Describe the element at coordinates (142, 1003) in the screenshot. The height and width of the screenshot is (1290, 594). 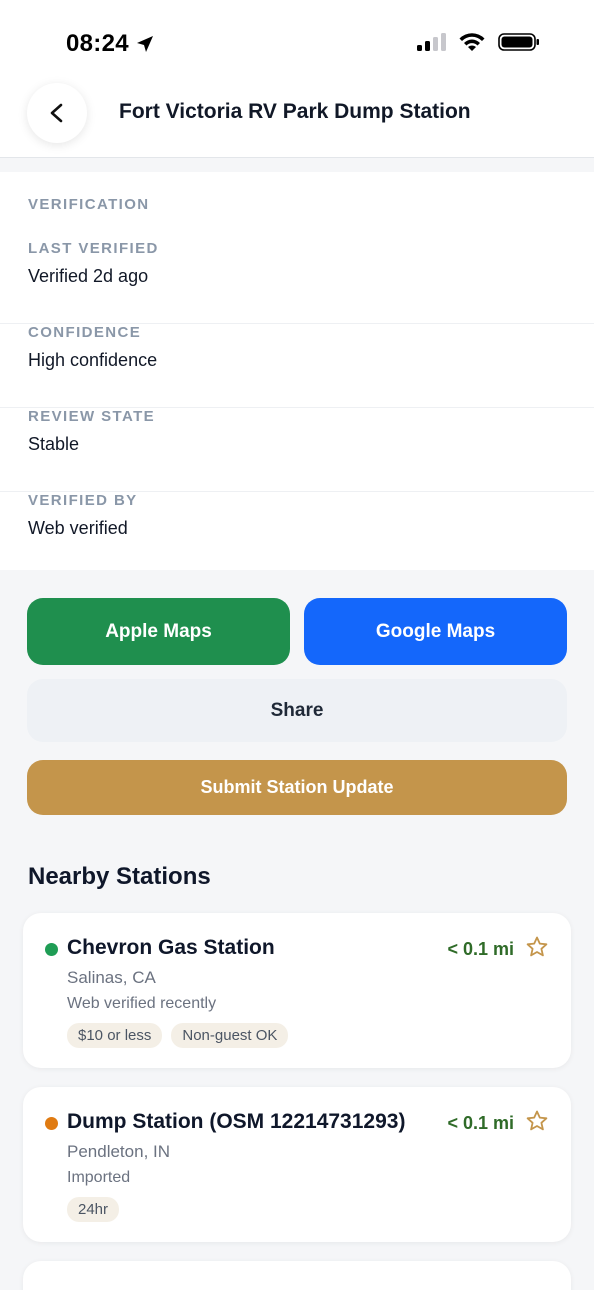
I see `station-status: Web verified recently` at that location.